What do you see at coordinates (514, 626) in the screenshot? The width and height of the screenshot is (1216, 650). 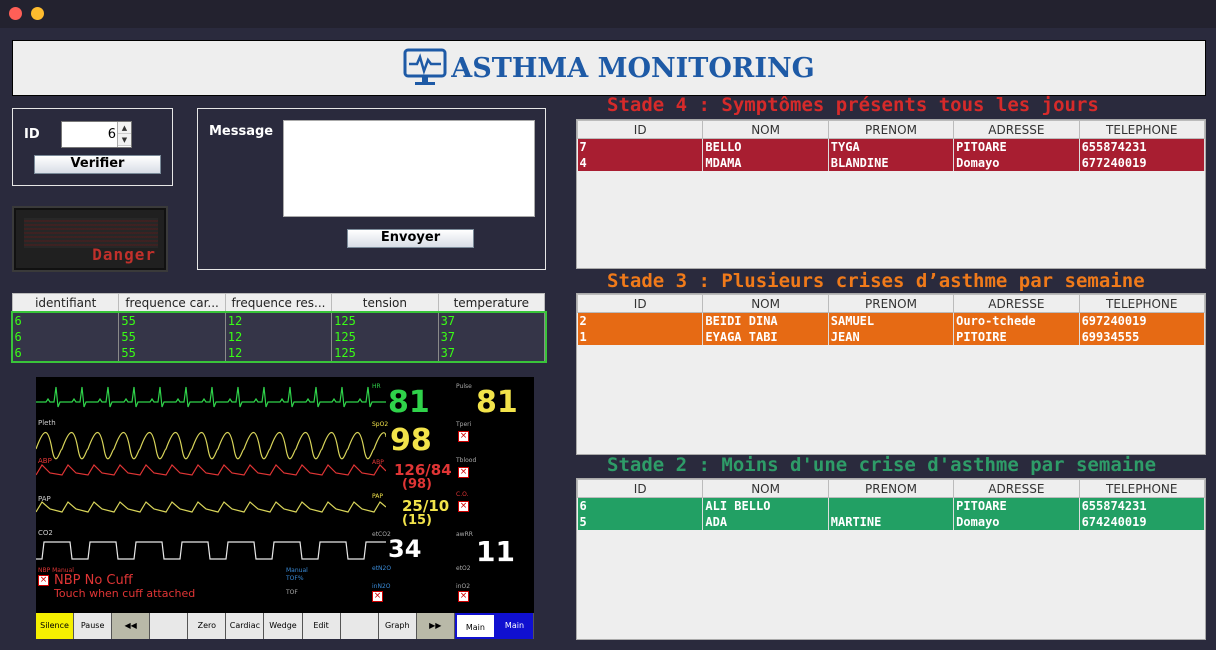 I see `main-screen-button: Main Screen` at bounding box center [514, 626].